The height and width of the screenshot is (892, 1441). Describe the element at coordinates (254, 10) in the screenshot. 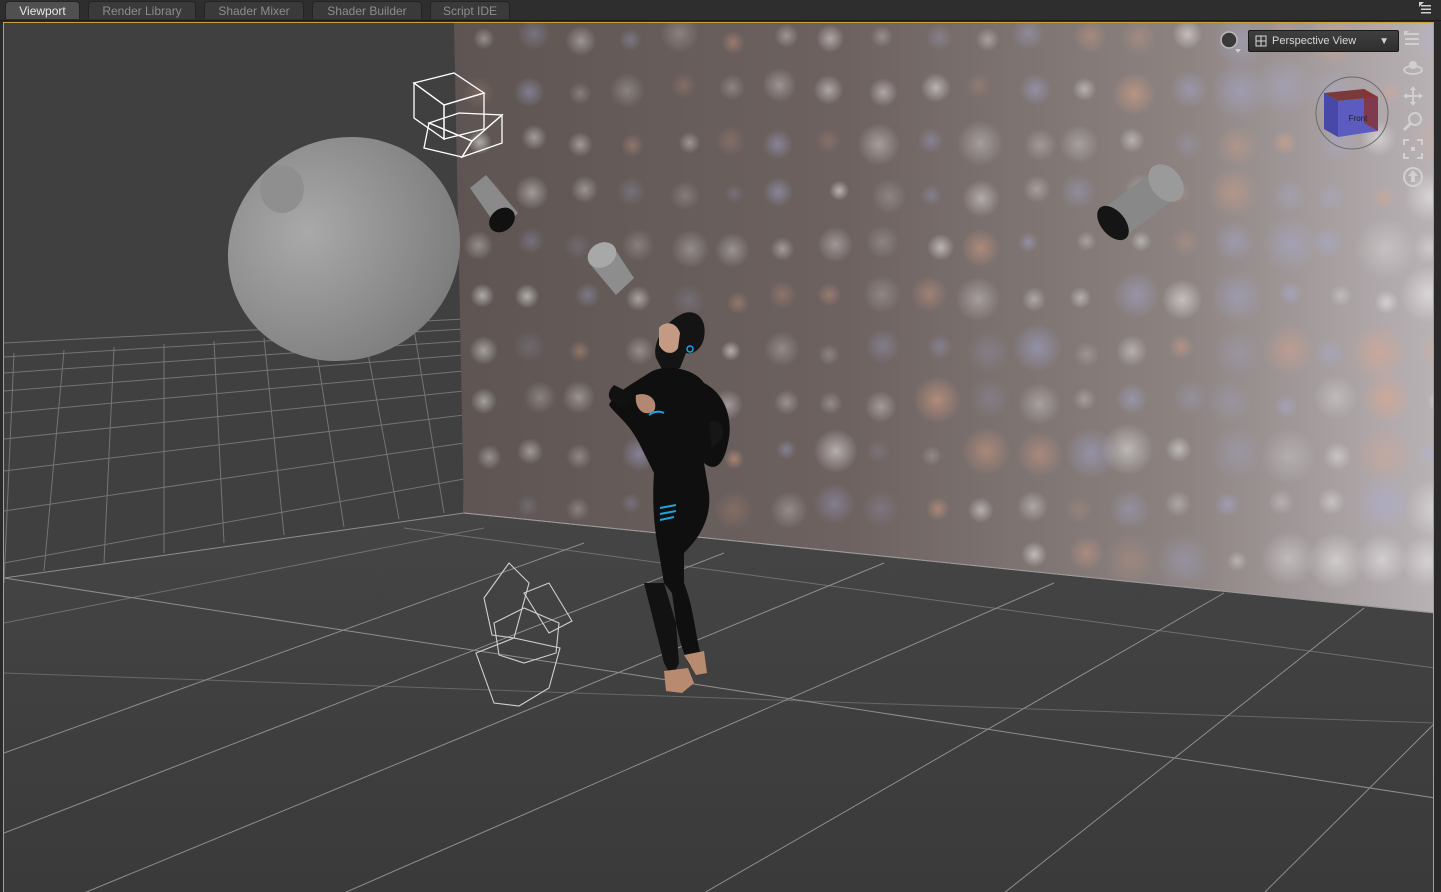

I see `tab-shader-mixer: Shader Mixer` at that location.